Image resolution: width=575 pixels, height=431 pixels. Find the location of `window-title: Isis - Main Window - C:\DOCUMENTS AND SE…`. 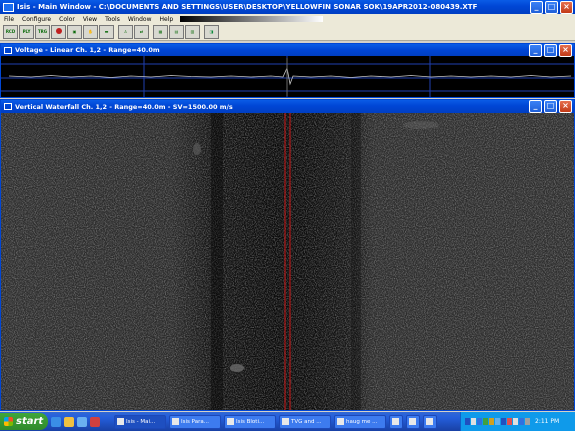

window-title: Isis - Main Window - C:\DOCUMENTS AND SE… is located at coordinates (247, 7).